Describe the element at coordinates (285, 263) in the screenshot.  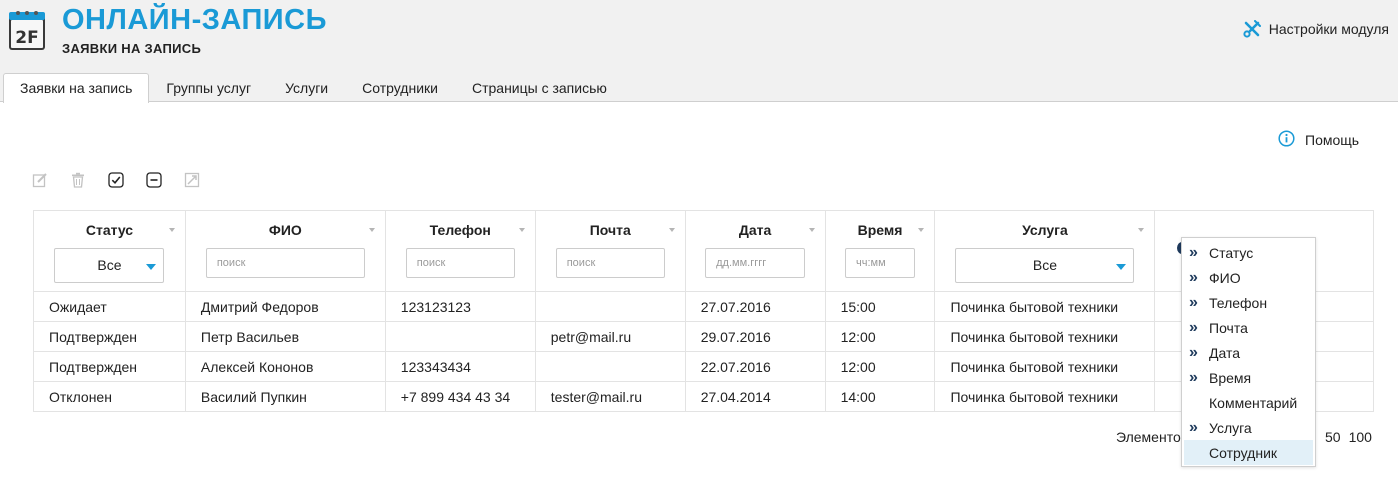
I see `name-search-input: поиск` at that location.